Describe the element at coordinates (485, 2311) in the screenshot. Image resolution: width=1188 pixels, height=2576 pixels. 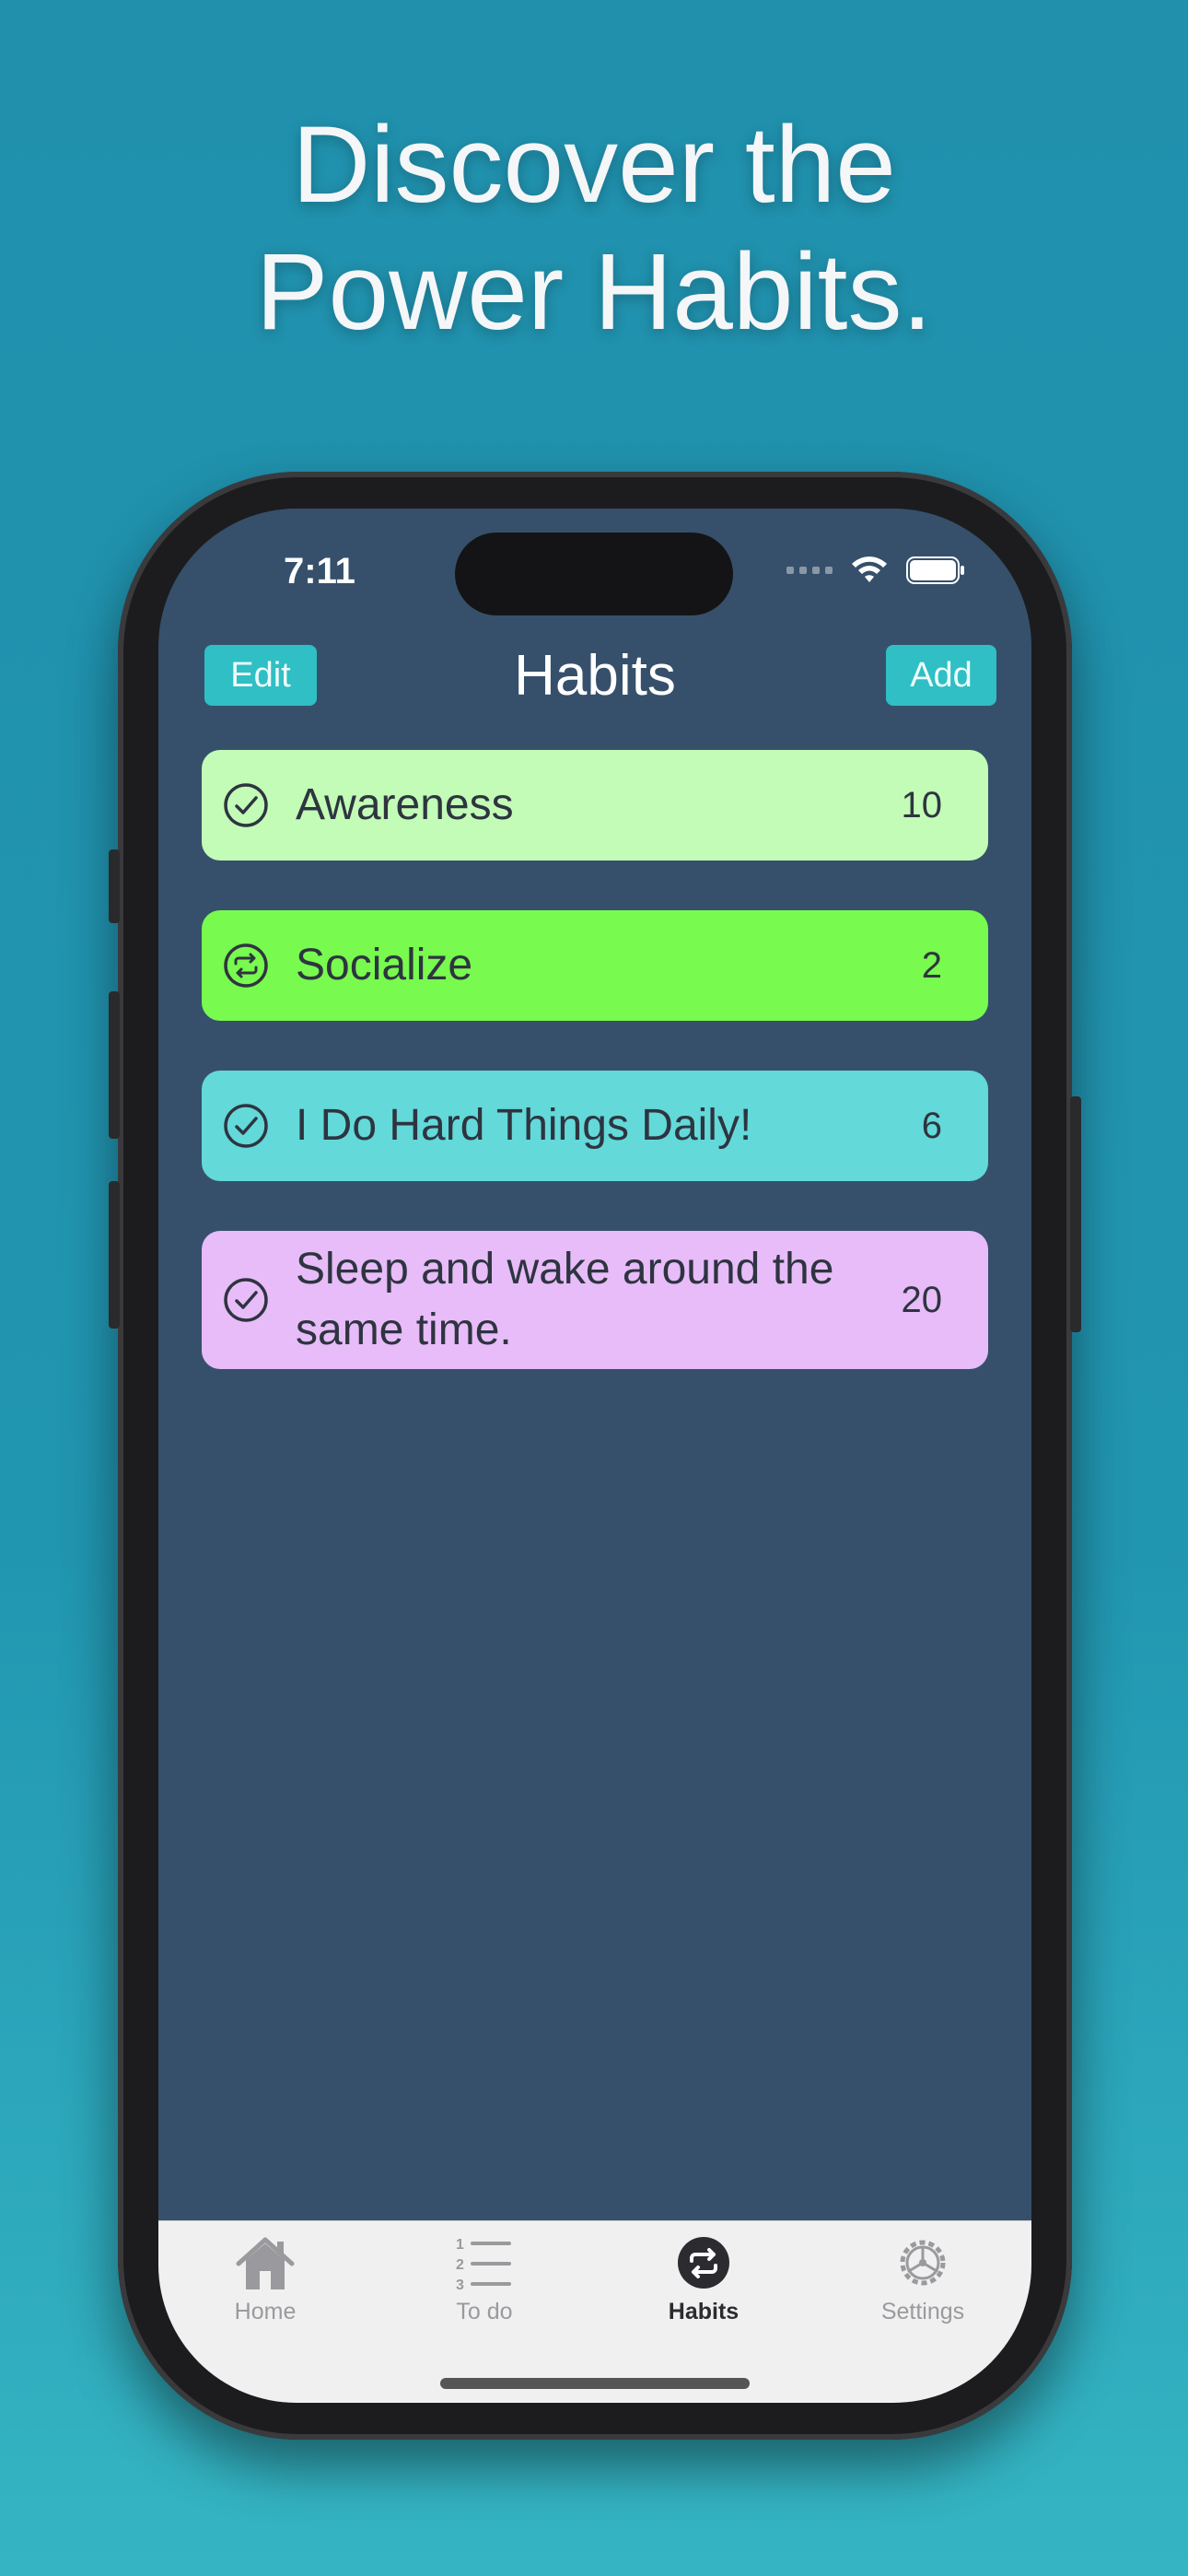
I see `tab-label: To do` at that location.